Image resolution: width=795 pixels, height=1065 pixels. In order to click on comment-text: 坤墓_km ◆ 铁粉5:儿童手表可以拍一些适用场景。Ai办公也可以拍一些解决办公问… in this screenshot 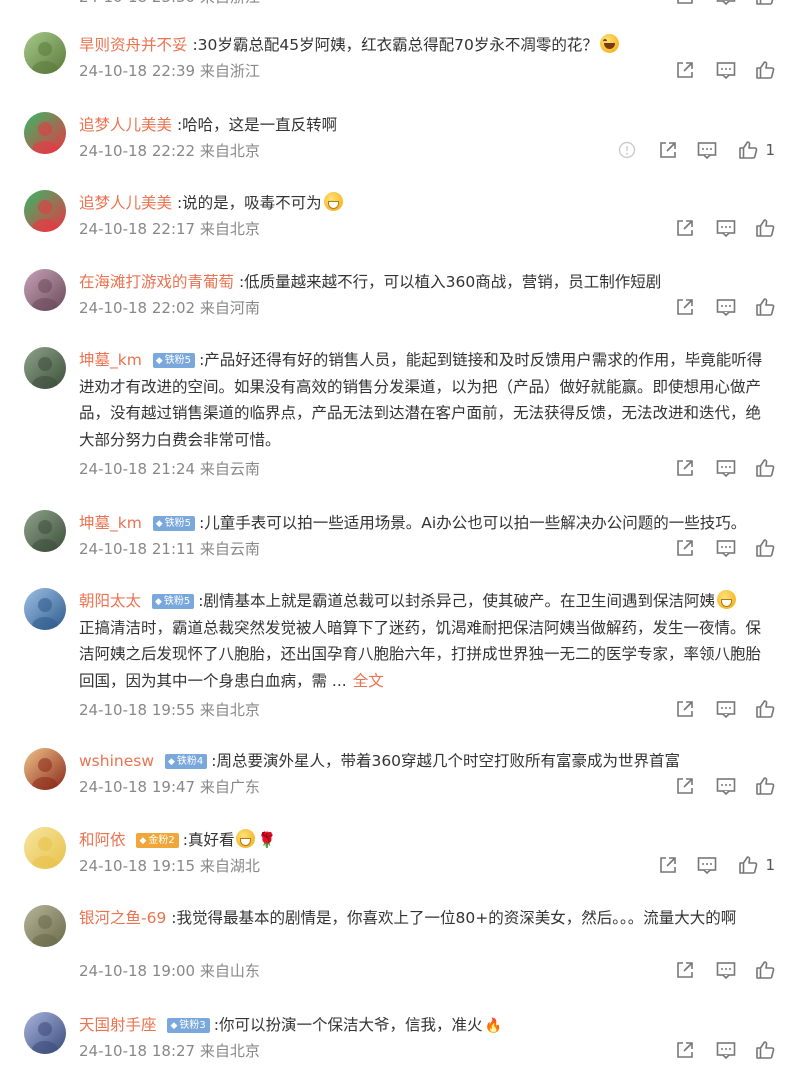, I will do `click(426, 523)`.